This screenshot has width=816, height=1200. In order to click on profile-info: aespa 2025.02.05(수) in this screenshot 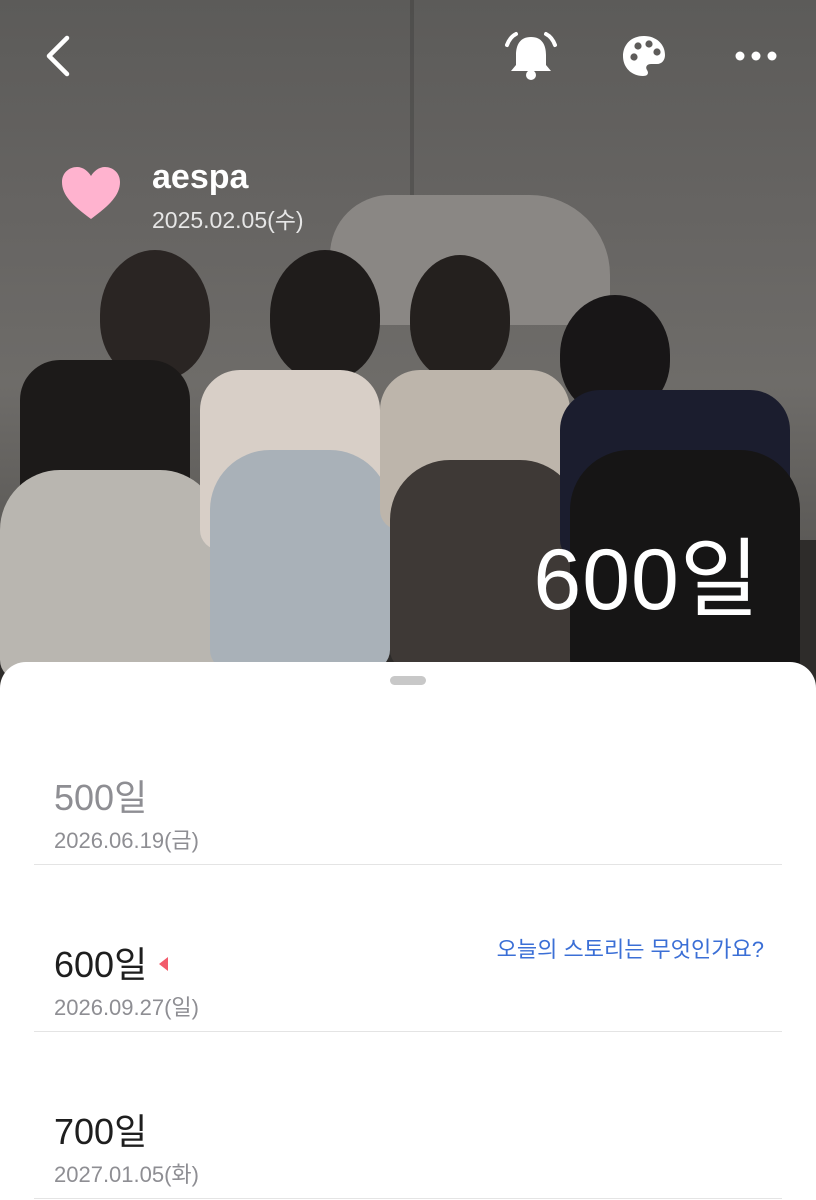, I will do `click(228, 196)`.